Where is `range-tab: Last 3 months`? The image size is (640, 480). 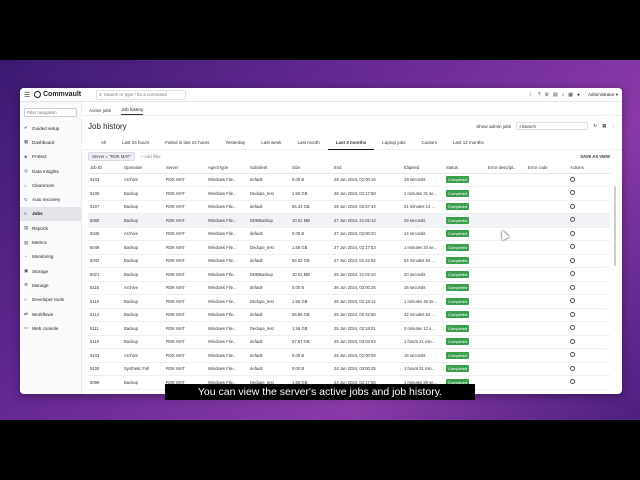 range-tab: Last 3 months is located at coordinates (351, 143).